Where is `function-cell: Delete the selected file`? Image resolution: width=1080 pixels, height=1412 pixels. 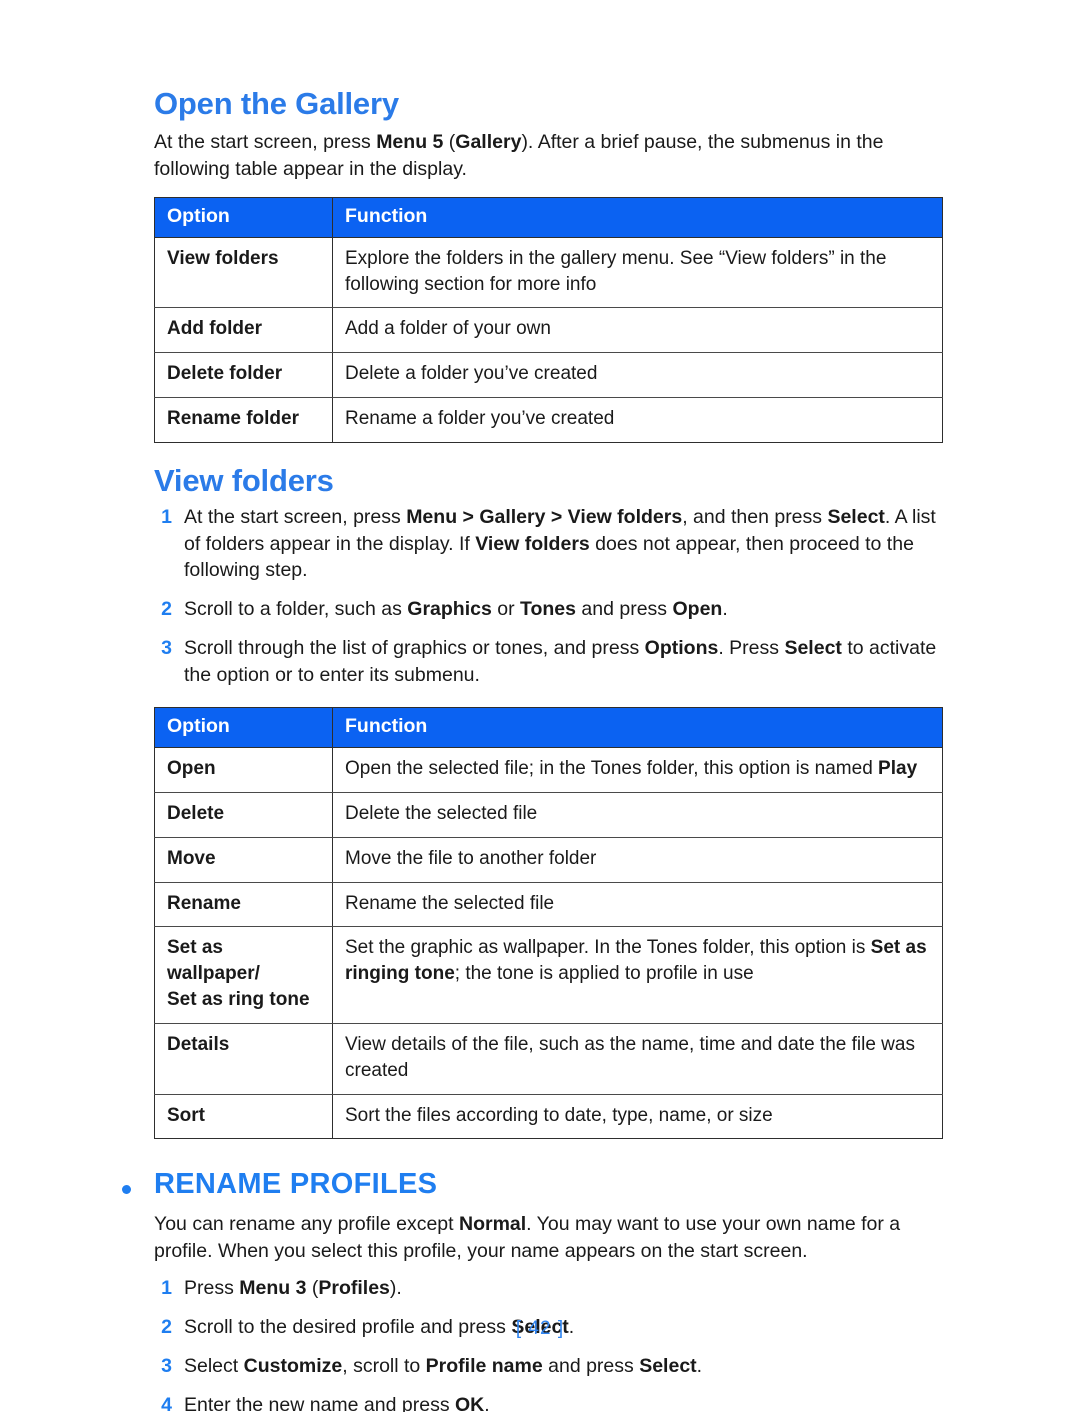 function-cell: Delete the selected file is located at coordinates (637, 815).